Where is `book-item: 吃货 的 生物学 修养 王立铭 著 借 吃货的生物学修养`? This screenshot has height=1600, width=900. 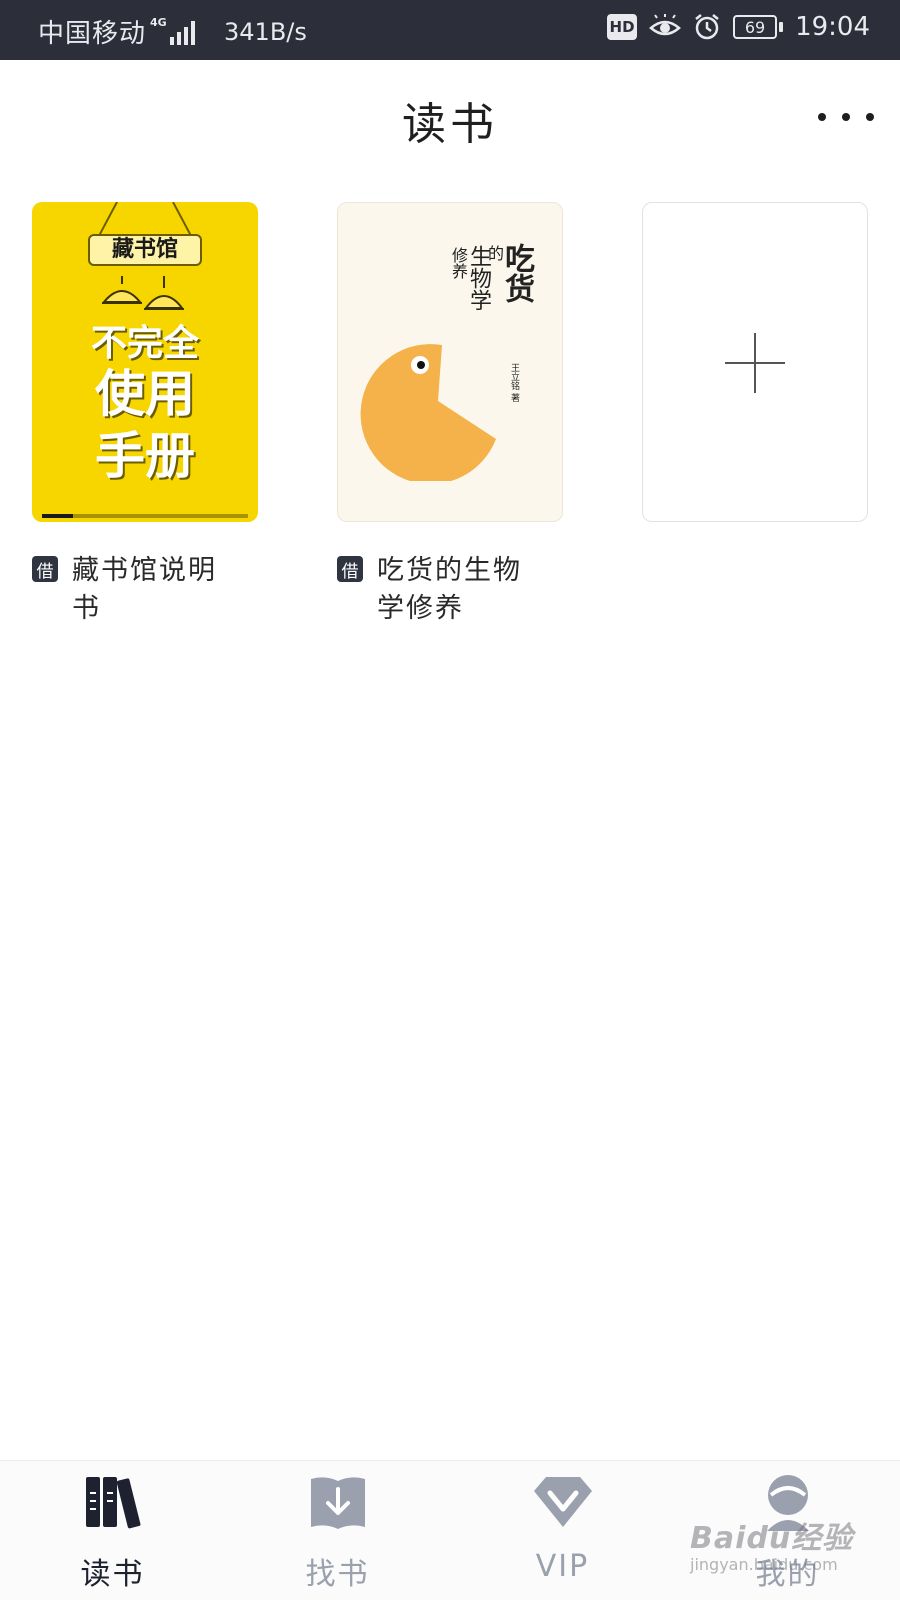
book-item: 吃货 的 生物学 修养 王立铭 著 借 吃货的生物学修养 is located at coordinates (450, 415).